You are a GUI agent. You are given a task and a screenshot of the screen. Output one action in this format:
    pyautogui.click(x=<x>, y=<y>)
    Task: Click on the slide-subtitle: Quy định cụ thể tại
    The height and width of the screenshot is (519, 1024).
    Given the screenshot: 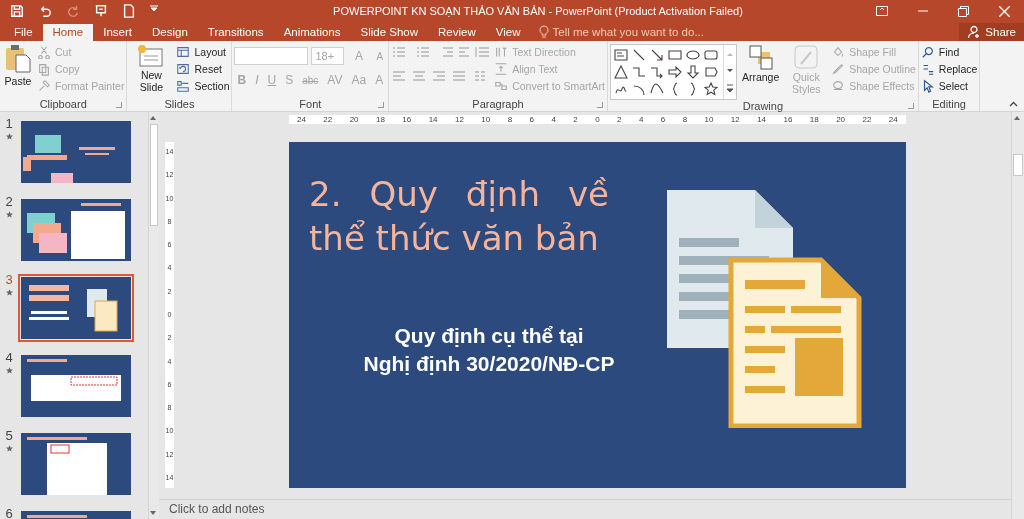 What is the action you would take?
    pyautogui.click(x=489, y=336)
    